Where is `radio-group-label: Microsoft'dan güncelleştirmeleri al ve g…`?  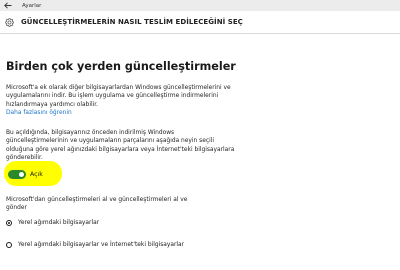 radio-group-label: Microsoft'dan güncelleştirmeleri al ve g… is located at coordinates (97, 204).